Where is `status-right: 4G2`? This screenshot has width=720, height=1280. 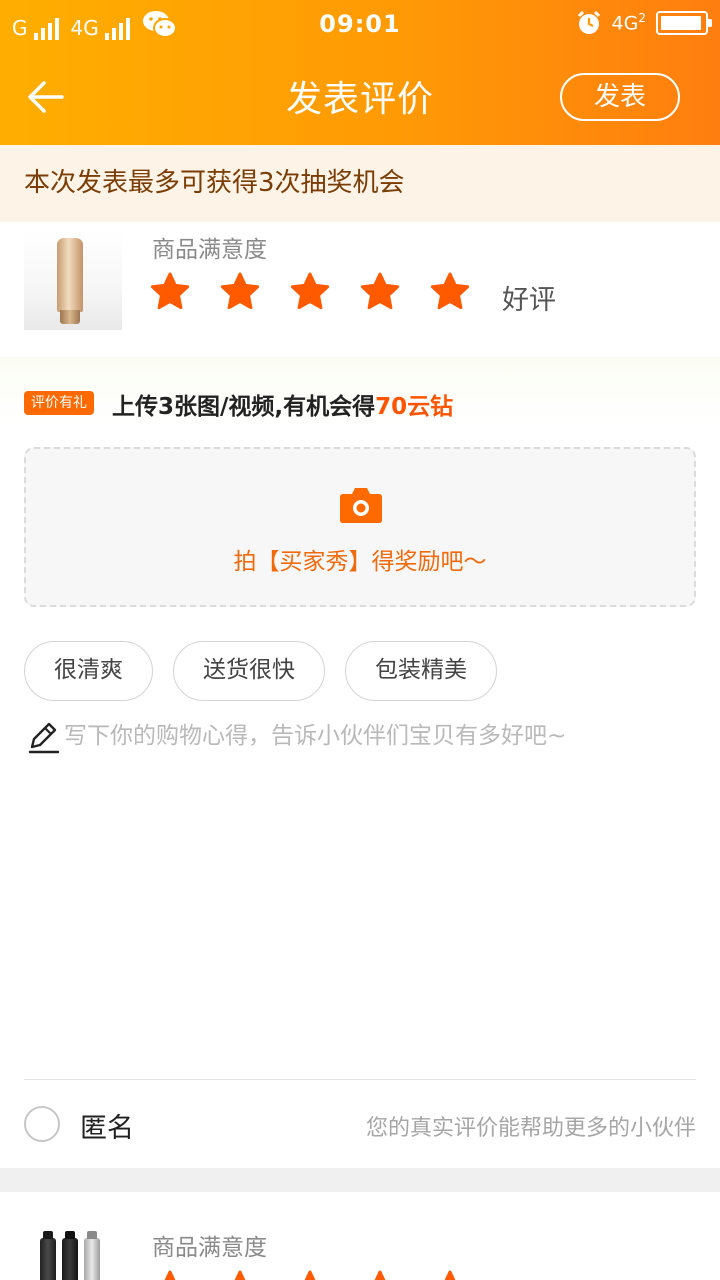 status-right: 4G2 is located at coordinates (644, 23).